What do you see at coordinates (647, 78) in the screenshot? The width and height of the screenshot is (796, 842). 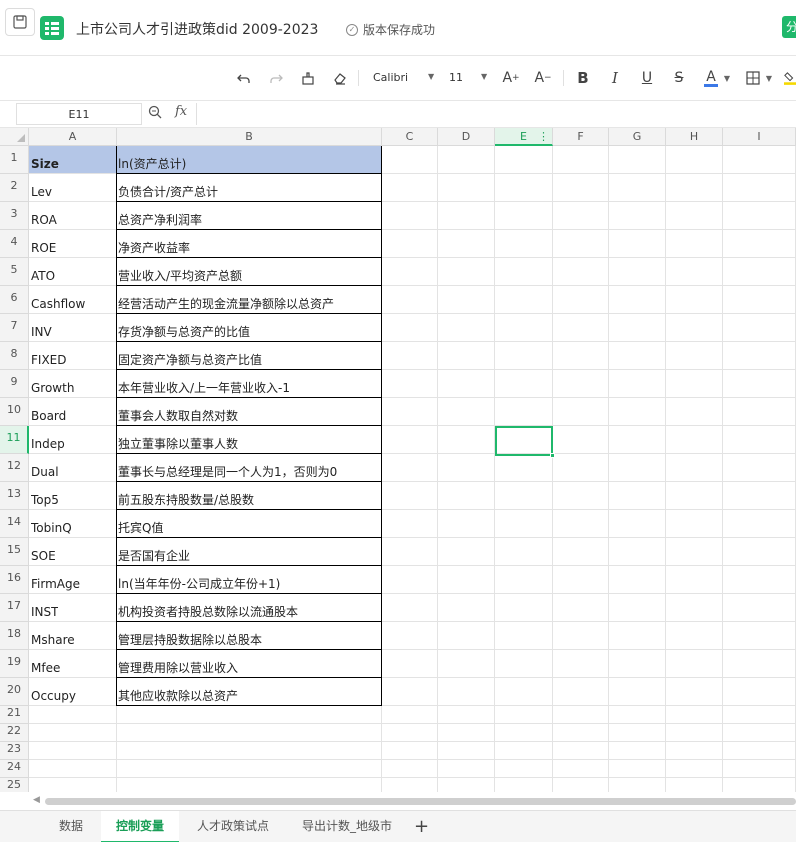 I see `underline-icon: U` at bounding box center [647, 78].